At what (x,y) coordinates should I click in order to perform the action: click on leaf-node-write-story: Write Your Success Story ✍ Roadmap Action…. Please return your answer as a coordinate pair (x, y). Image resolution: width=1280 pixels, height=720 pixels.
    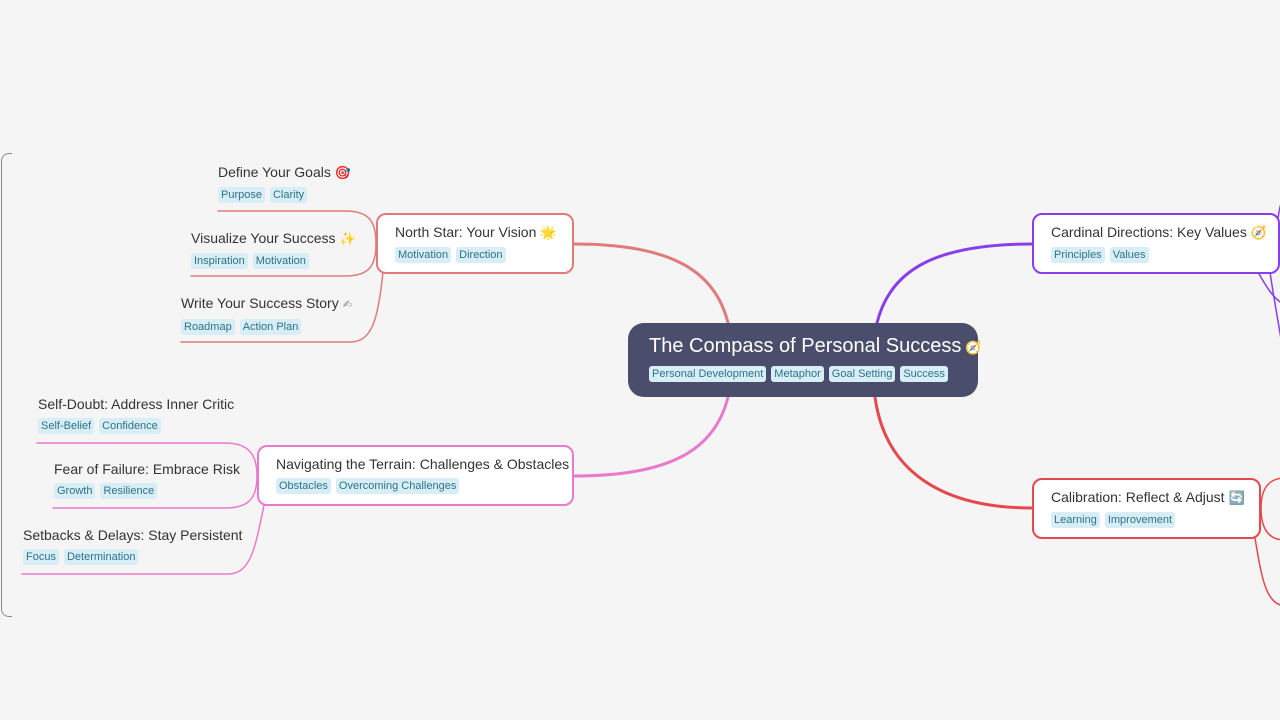
    Looking at the image, I should click on (266, 314).